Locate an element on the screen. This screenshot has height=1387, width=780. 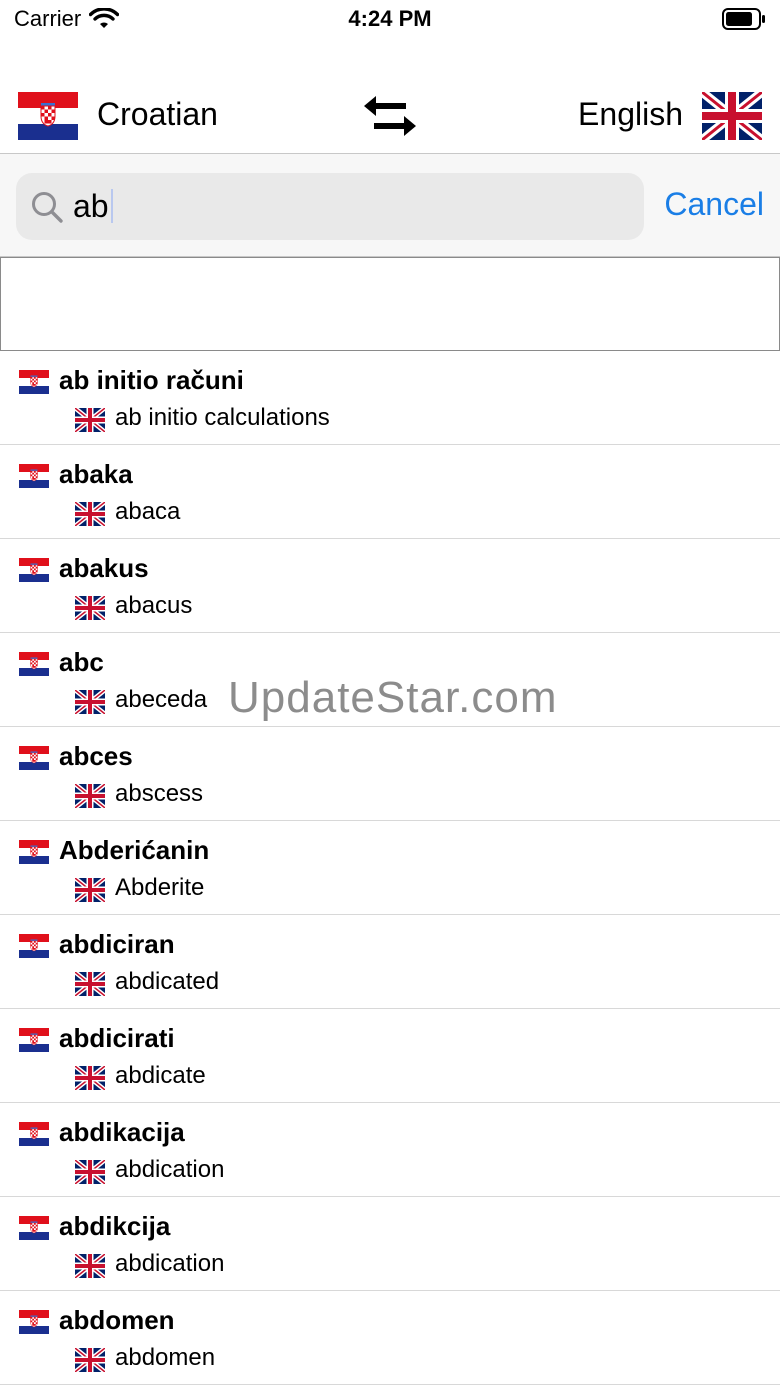
status-bar: Carrier 4:24 PM is located at coordinates (390, 21).